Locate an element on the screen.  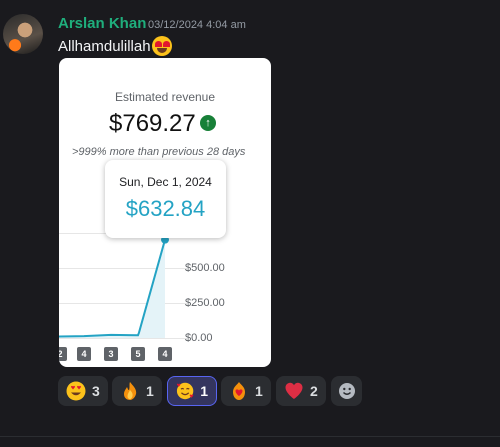
author-name: Arslan Khan is located at coordinates (102, 23).